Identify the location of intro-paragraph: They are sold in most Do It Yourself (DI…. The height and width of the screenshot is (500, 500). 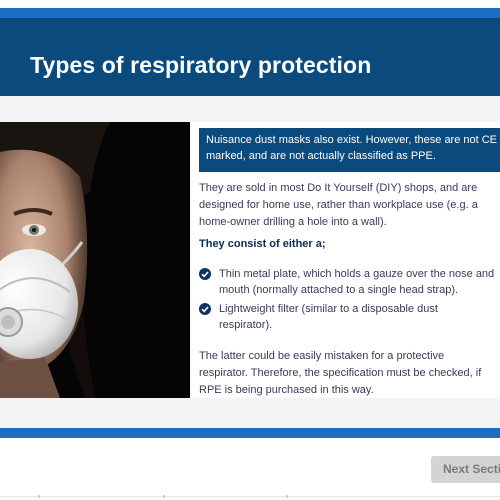
(338, 205).